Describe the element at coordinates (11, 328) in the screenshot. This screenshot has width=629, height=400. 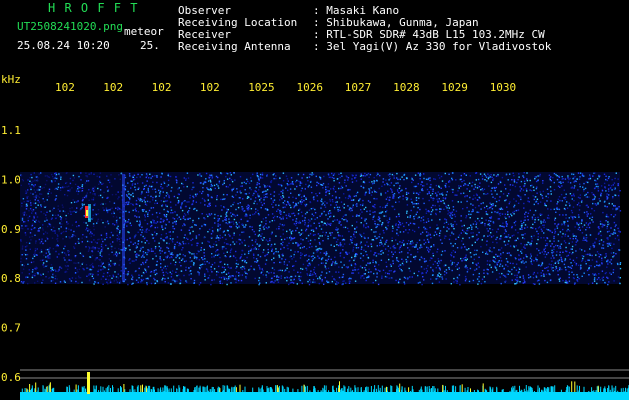
I see `y-tick-label: 0.7` at that location.